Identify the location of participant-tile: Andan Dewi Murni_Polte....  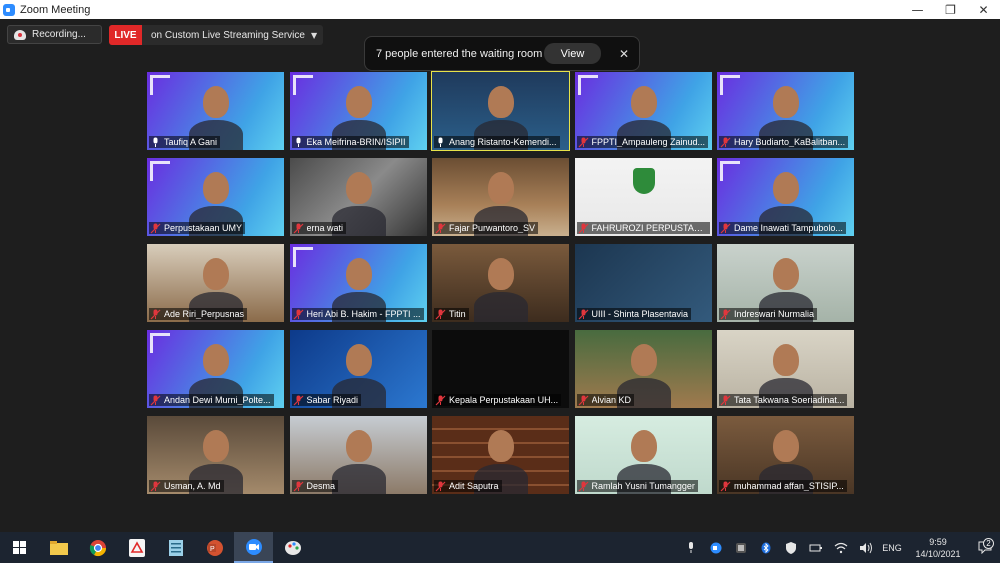
(215, 369).